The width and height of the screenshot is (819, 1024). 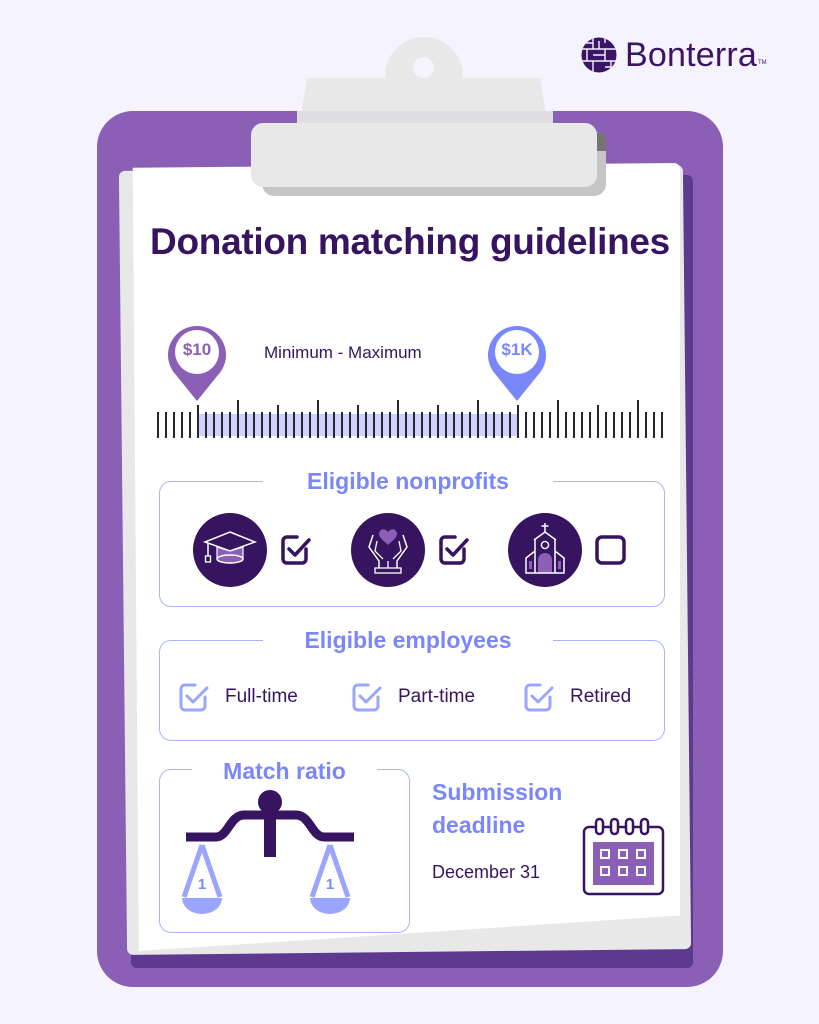 I want to click on minimum-amount: $10, so click(x=197, y=349).